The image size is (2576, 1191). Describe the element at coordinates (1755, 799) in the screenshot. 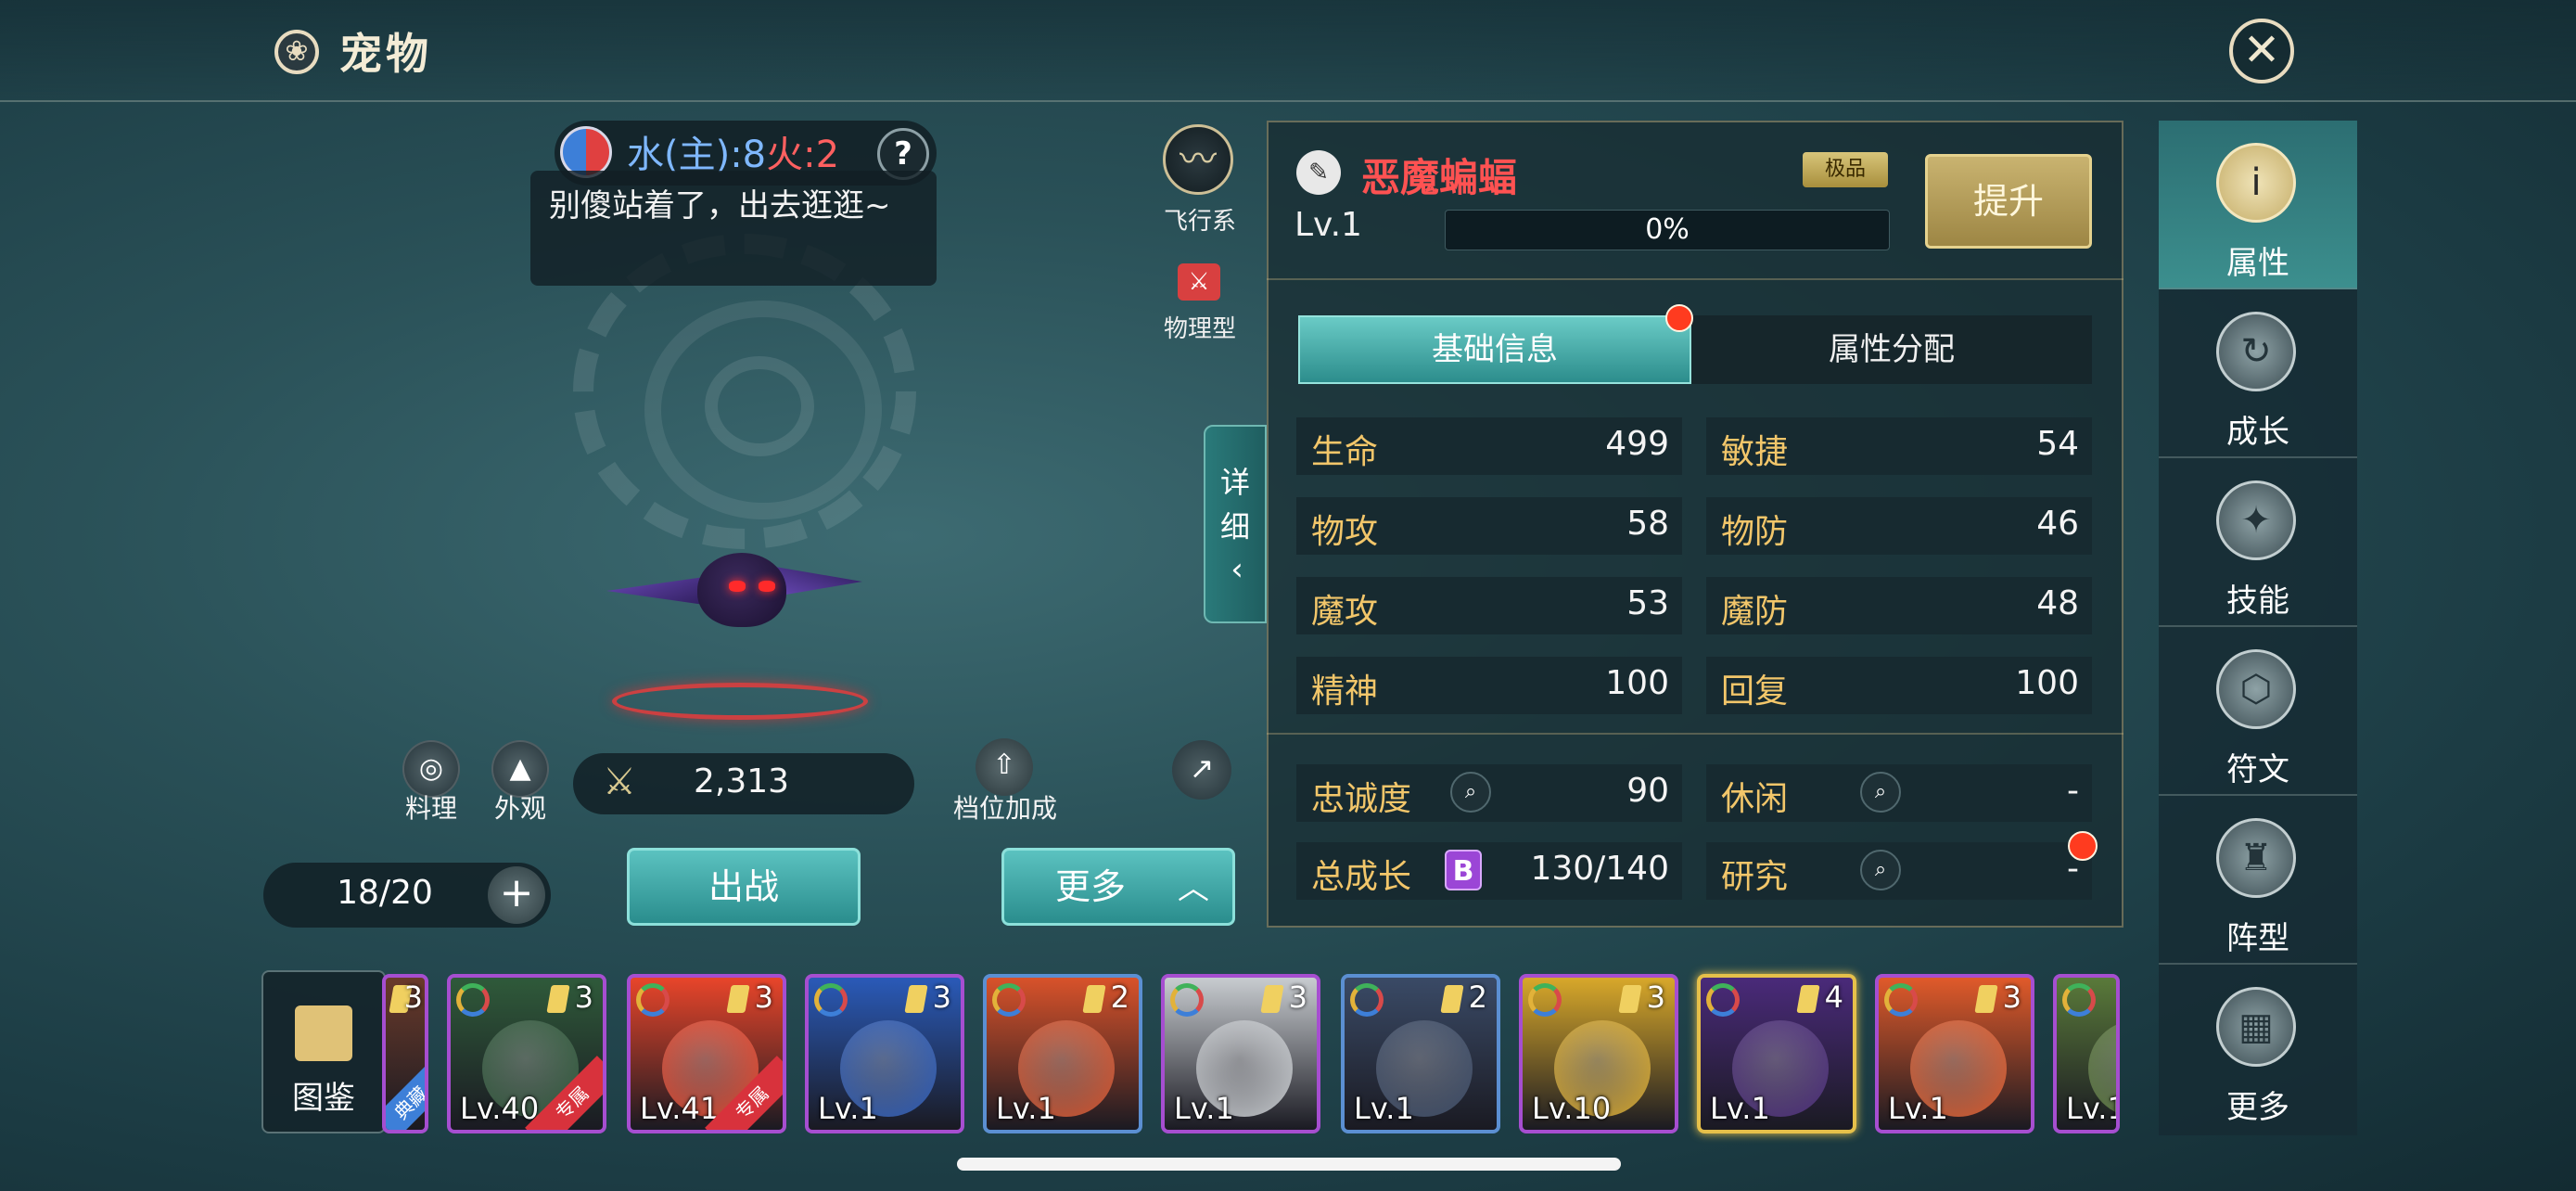

I see `idle-label: 休闲` at that location.